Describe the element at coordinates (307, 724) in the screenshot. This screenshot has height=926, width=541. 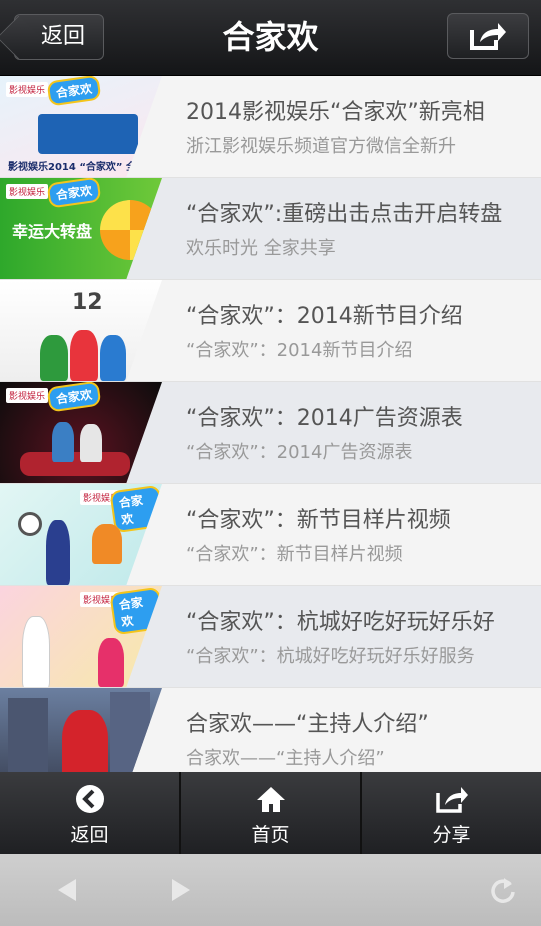
I see `item-title: 合家欢——“主持人介绍”` at that location.